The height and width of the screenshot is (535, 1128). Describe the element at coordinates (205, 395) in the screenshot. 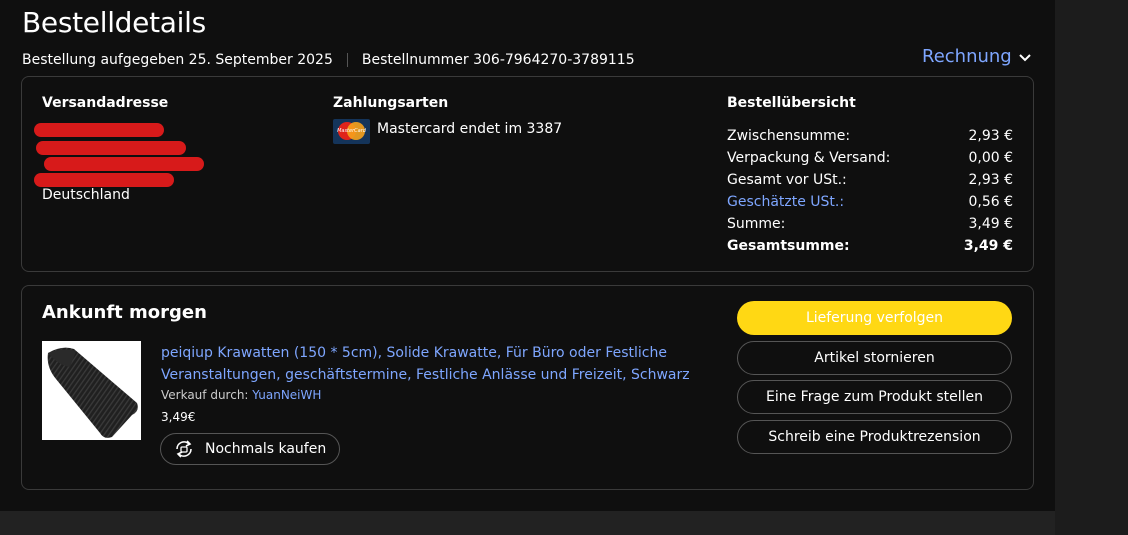

I see `sold-by-label: Verkauf durch:` at that location.